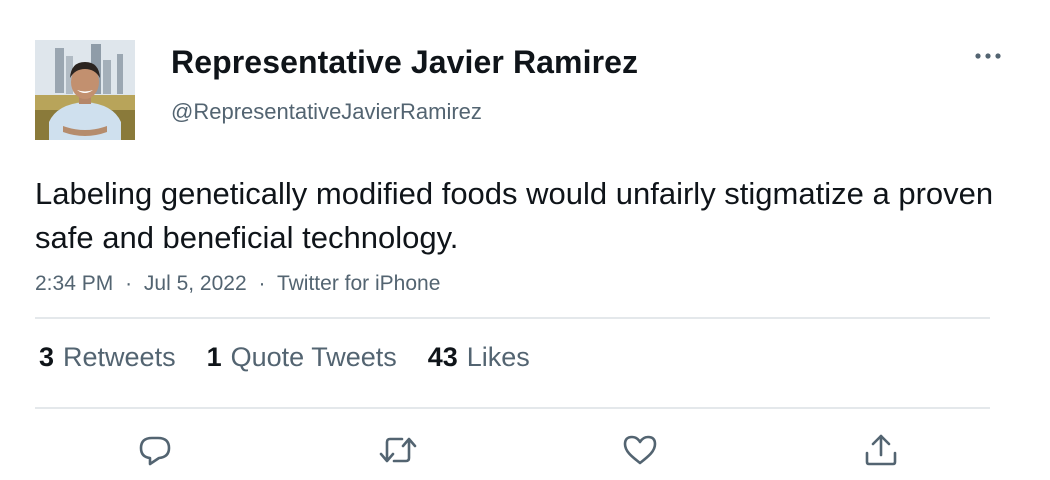 Image resolution: width=1050 pixels, height=480 pixels. What do you see at coordinates (358, 283) in the screenshot?
I see `tweet-source: Twitter for iPhone` at bounding box center [358, 283].